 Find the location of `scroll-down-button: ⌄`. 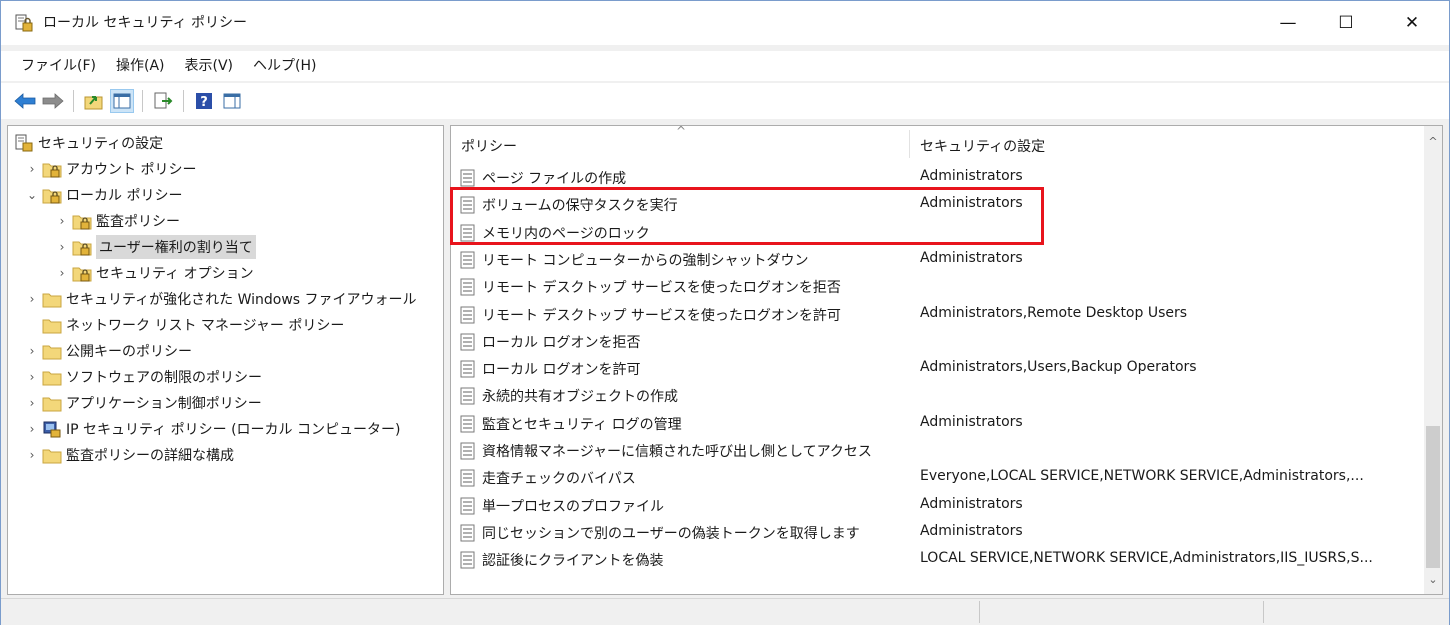

scroll-down-button: ⌄ is located at coordinates (1433, 579).